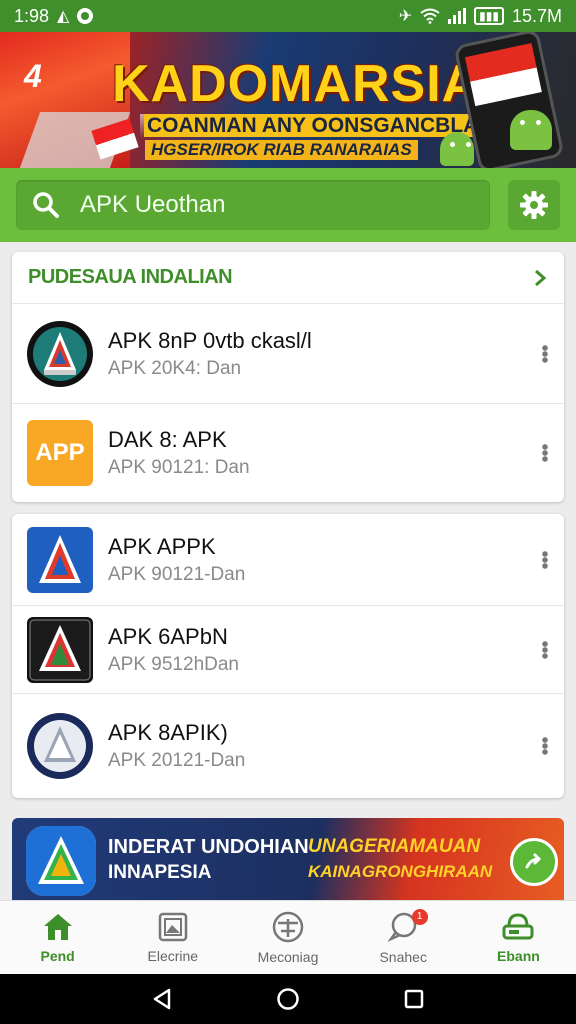 Image resolution: width=576 pixels, height=1024 pixels. Describe the element at coordinates (173, 664) in the screenshot. I see `app-meta: APK 9512hDan` at that location.